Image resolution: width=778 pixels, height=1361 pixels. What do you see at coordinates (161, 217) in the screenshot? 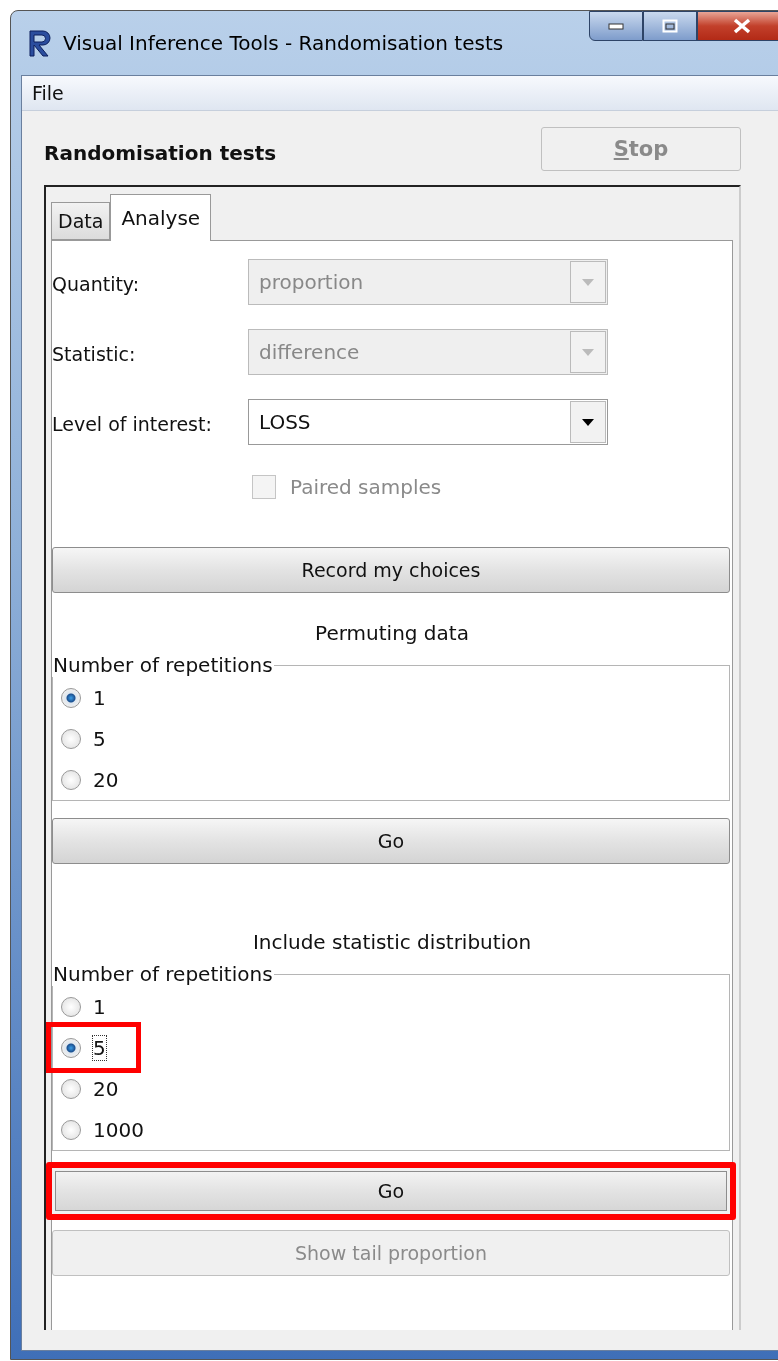
I see `tab: Analyse` at bounding box center [161, 217].